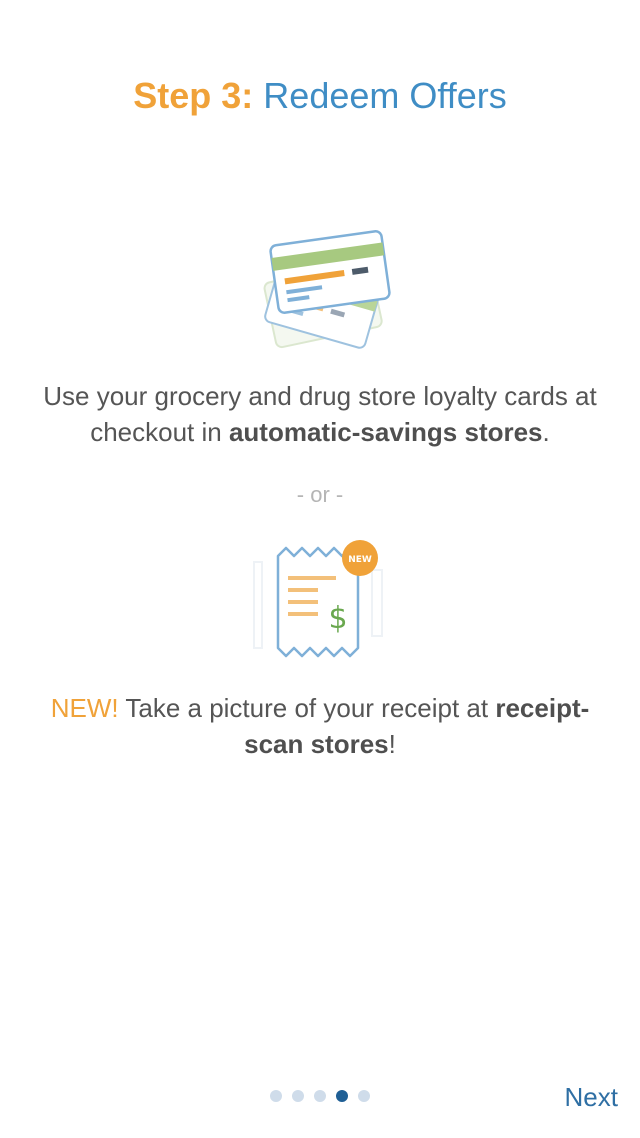  What do you see at coordinates (193, 95) in the screenshot?
I see `step-label: Step 3:` at bounding box center [193, 95].